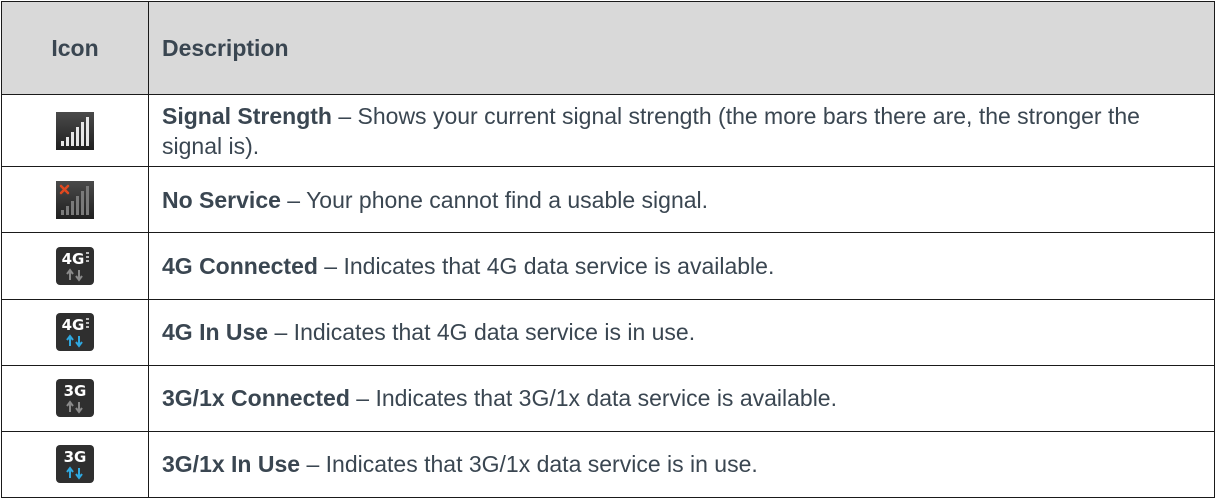 The image size is (1217, 499). Describe the element at coordinates (231, 464) in the screenshot. I see `row-term: 3G/1x In Use` at that location.